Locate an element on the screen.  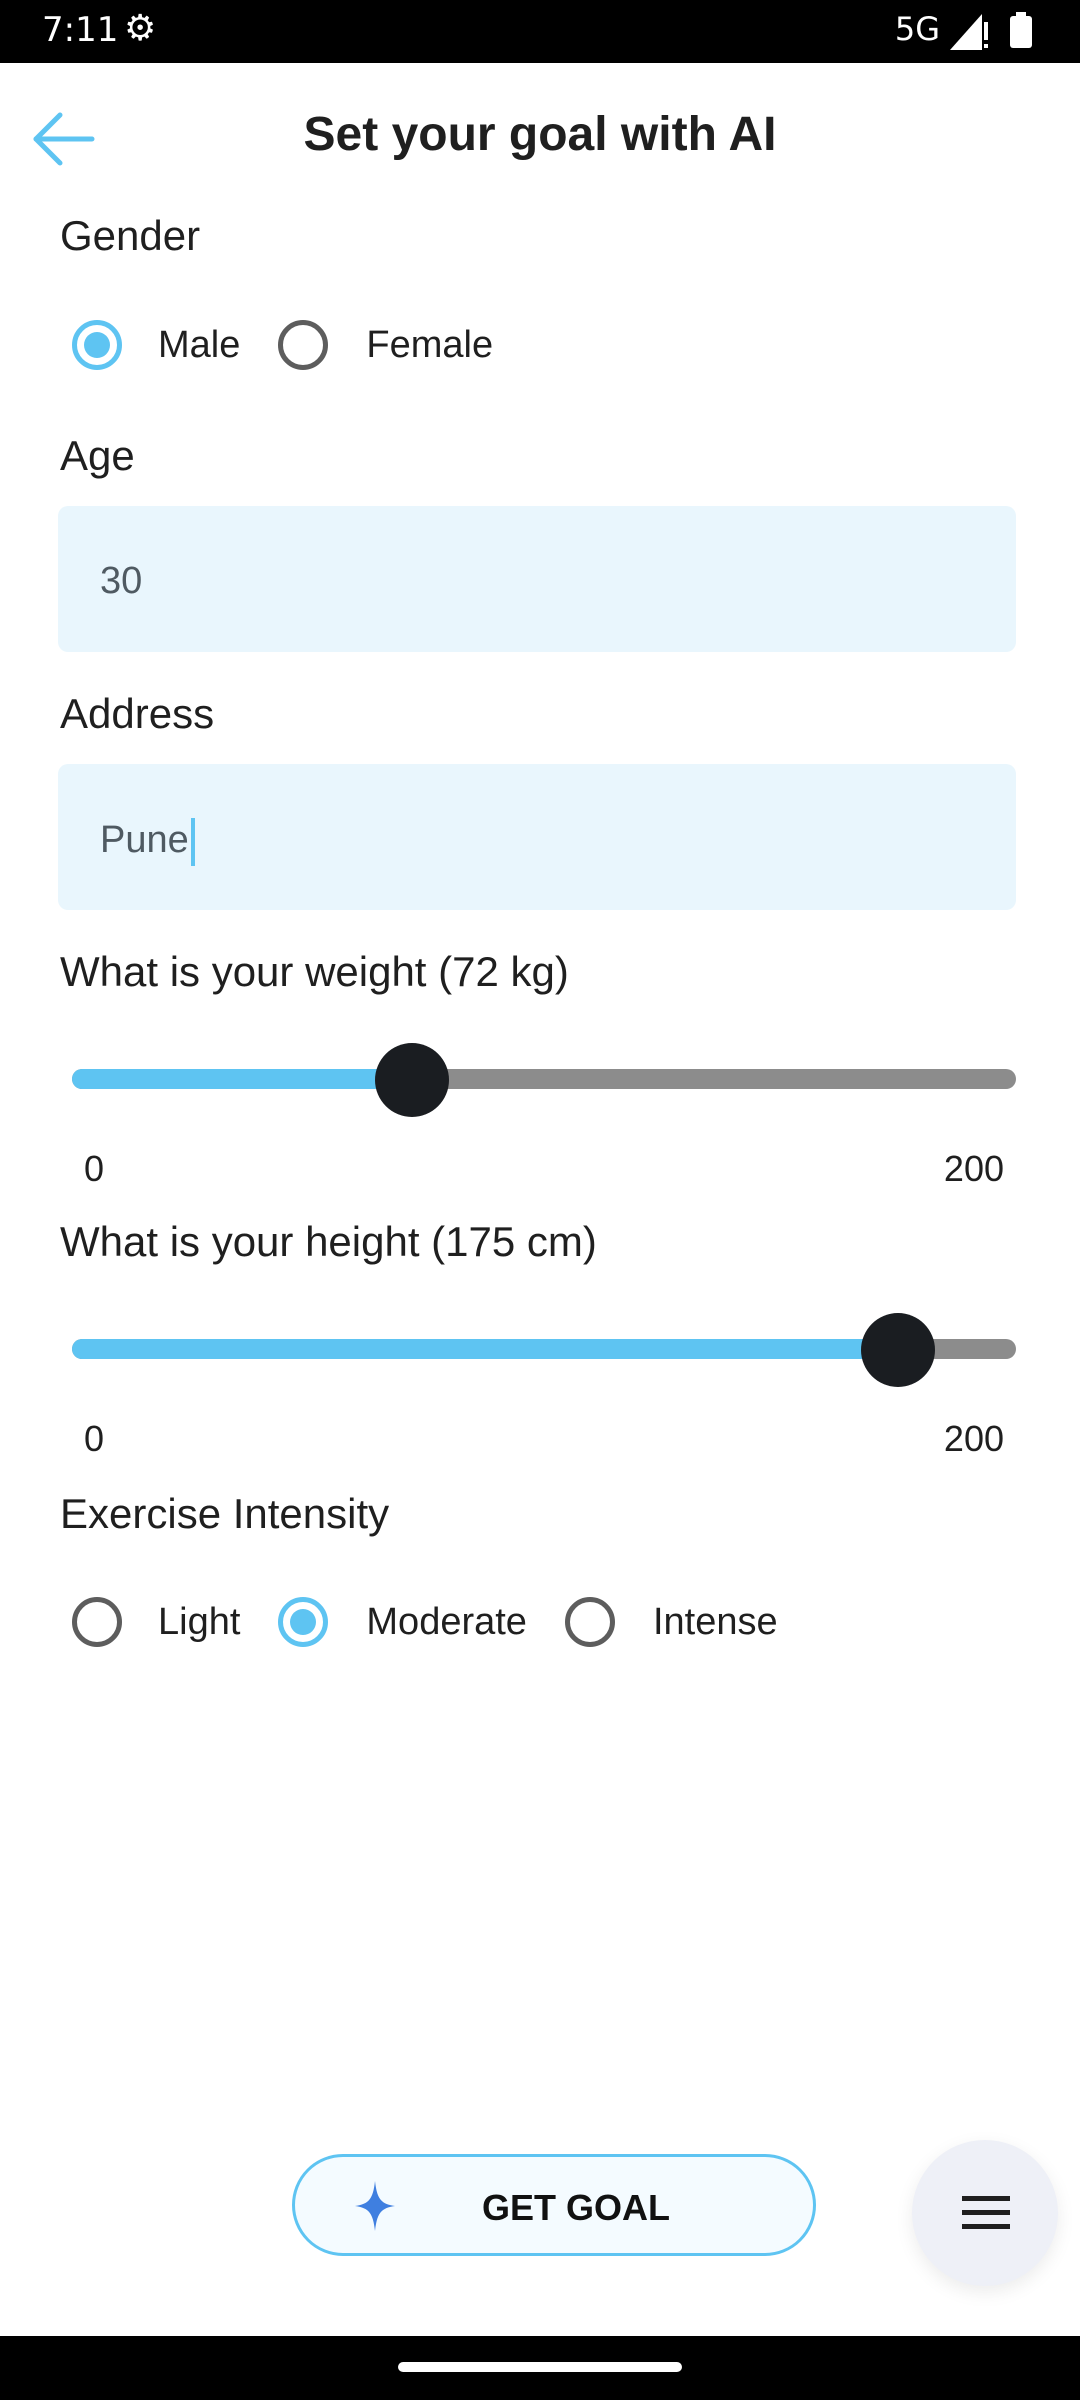
radio-label: Moderate is located at coordinates (446, 1621).